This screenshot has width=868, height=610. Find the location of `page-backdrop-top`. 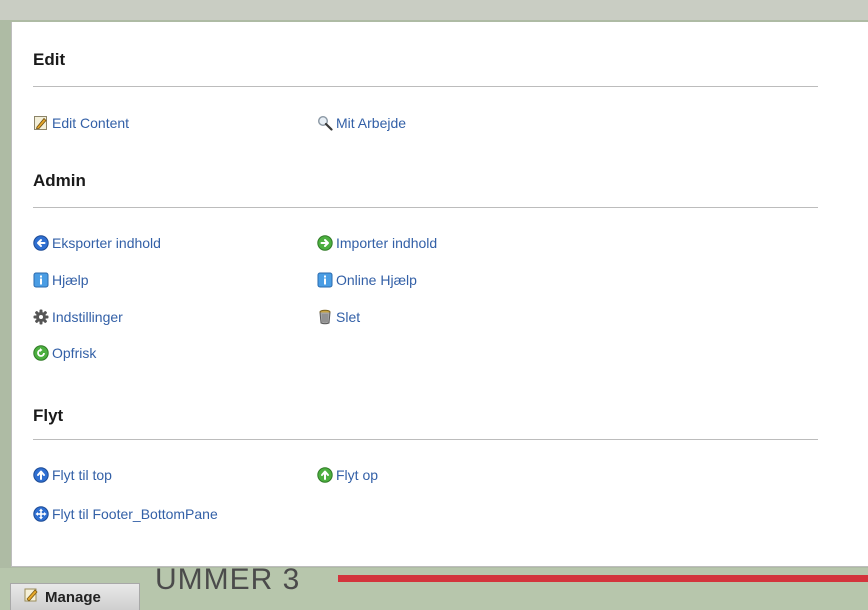

page-backdrop-top is located at coordinates (434, 10).